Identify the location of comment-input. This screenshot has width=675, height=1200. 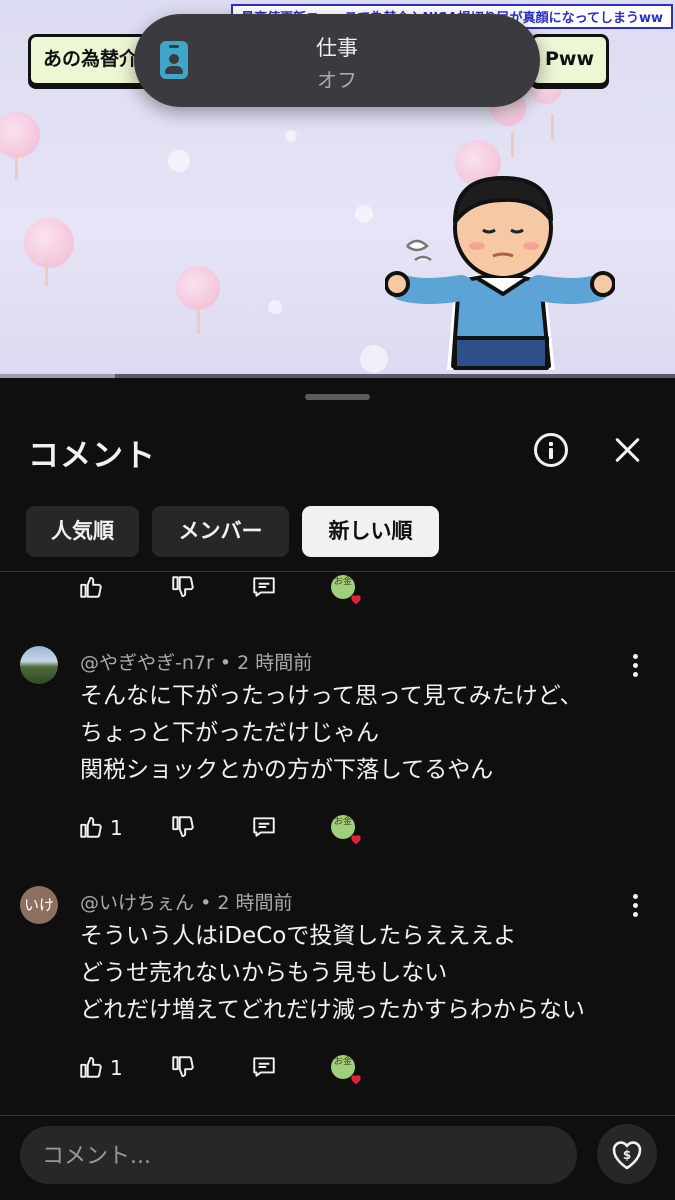
(297, 1156).